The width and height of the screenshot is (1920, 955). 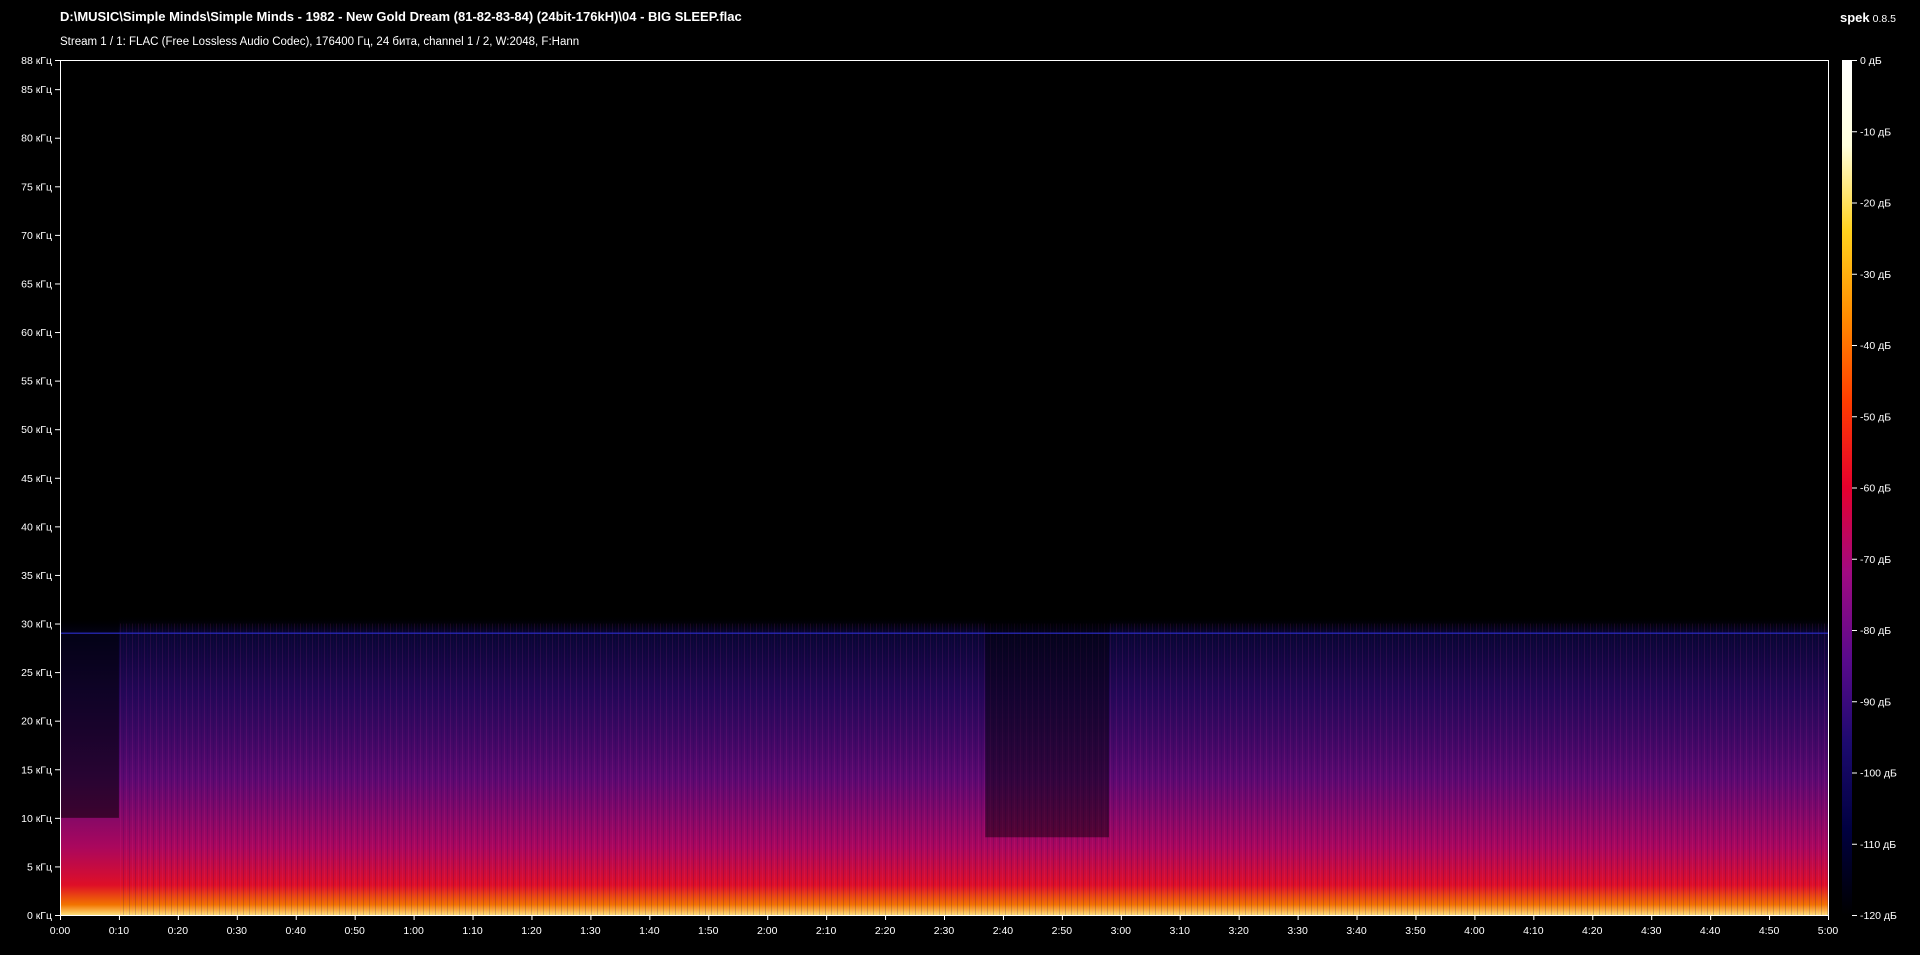 I want to click on x-tick-label: 2:20, so click(x=885, y=931).